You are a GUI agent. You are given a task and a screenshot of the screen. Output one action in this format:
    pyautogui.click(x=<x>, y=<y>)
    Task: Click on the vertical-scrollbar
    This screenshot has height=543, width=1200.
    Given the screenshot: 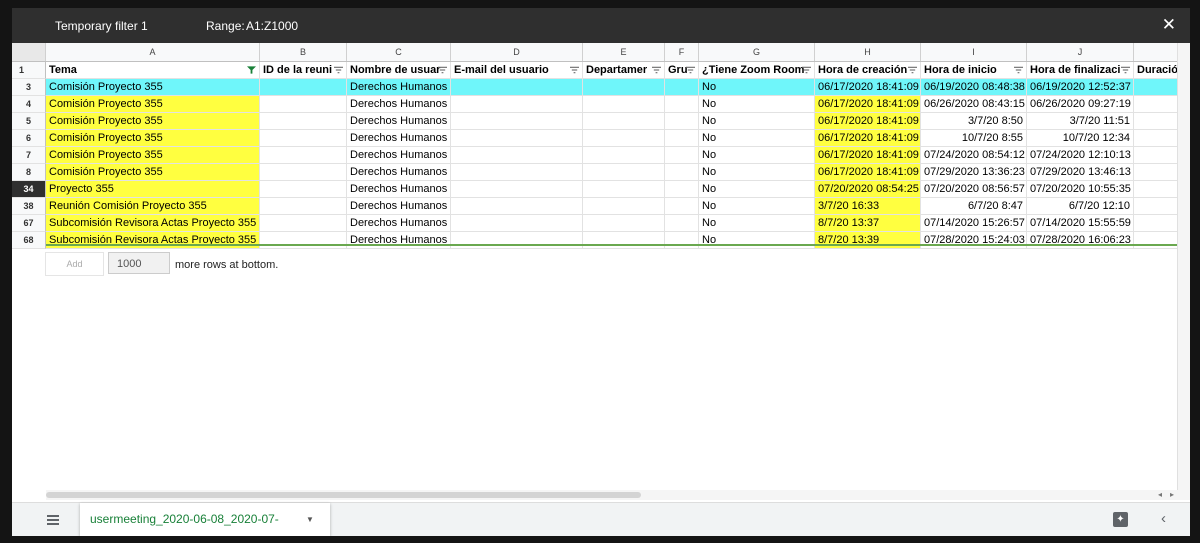 What is the action you would take?
    pyautogui.click(x=1183, y=268)
    